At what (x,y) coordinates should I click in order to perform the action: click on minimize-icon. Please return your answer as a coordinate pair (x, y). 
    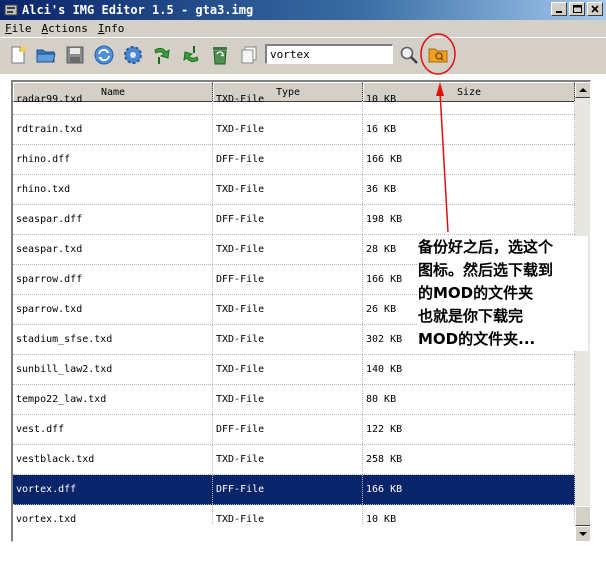
    Looking at the image, I should click on (559, 12).